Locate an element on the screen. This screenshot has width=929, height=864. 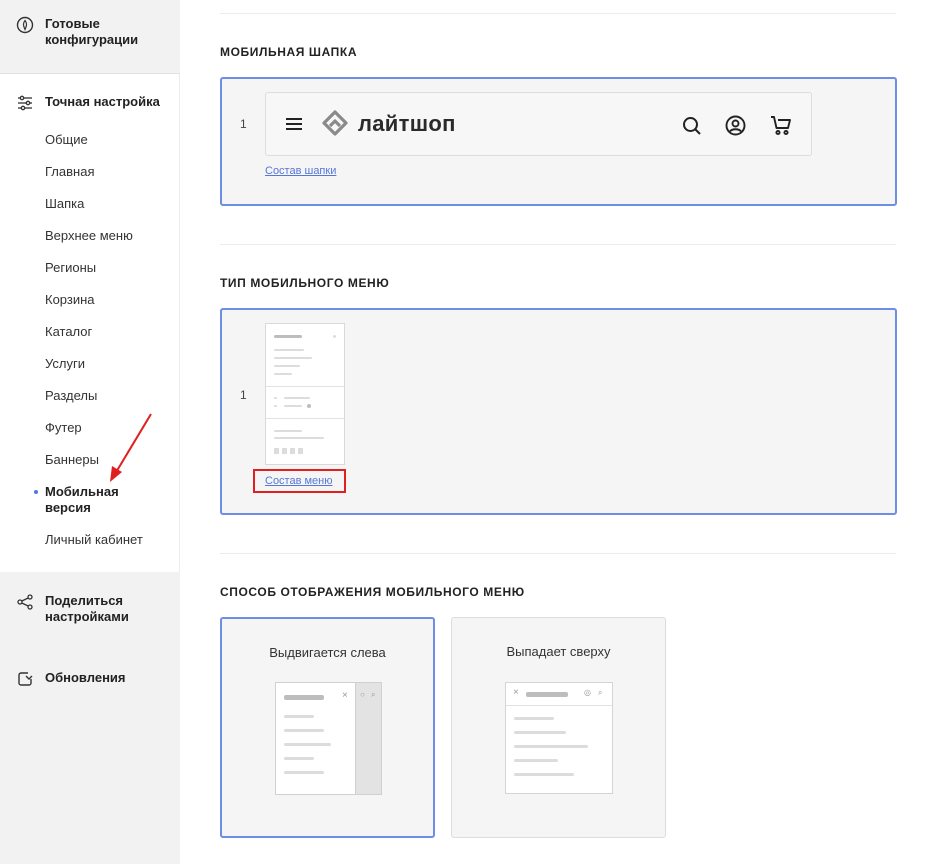
drop-top-preview: × ◎ ⌕ is located at coordinates (559, 738).